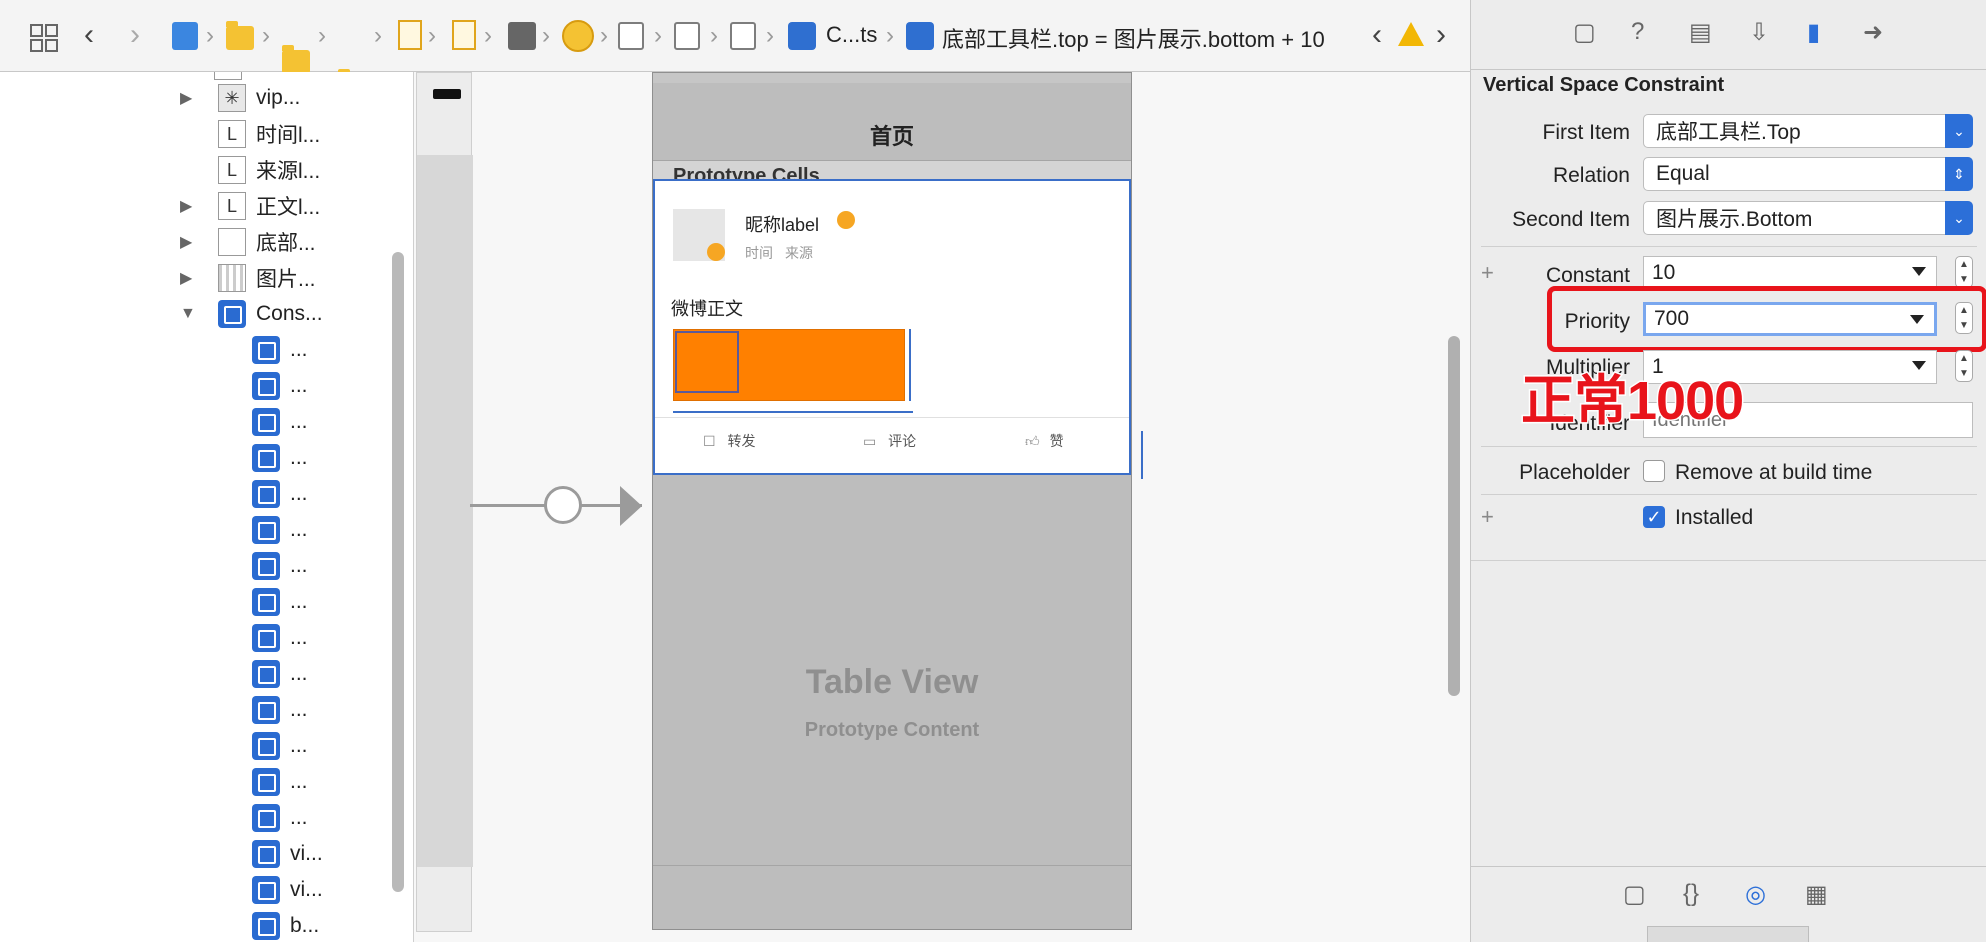 This screenshot has width=1986, height=942. Describe the element at coordinates (687, 36) in the screenshot. I see `table-cell-icon` at that location.